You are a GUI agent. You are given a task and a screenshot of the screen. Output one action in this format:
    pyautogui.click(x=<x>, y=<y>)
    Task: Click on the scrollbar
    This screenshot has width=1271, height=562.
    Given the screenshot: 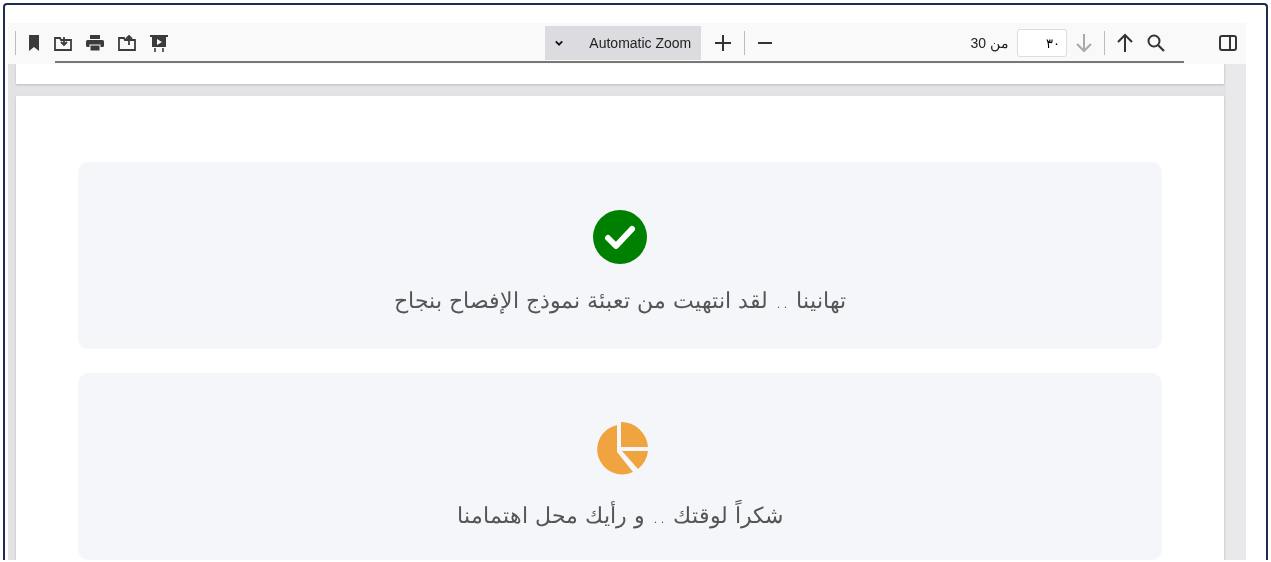 What is the action you would take?
    pyautogui.click(x=1236, y=312)
    